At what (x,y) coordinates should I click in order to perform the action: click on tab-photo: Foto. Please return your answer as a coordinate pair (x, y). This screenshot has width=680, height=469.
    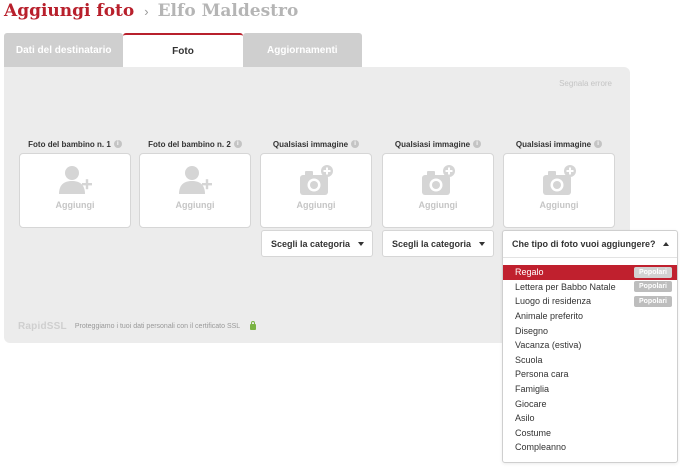
    Looking at the image, I should click on (183, 50).